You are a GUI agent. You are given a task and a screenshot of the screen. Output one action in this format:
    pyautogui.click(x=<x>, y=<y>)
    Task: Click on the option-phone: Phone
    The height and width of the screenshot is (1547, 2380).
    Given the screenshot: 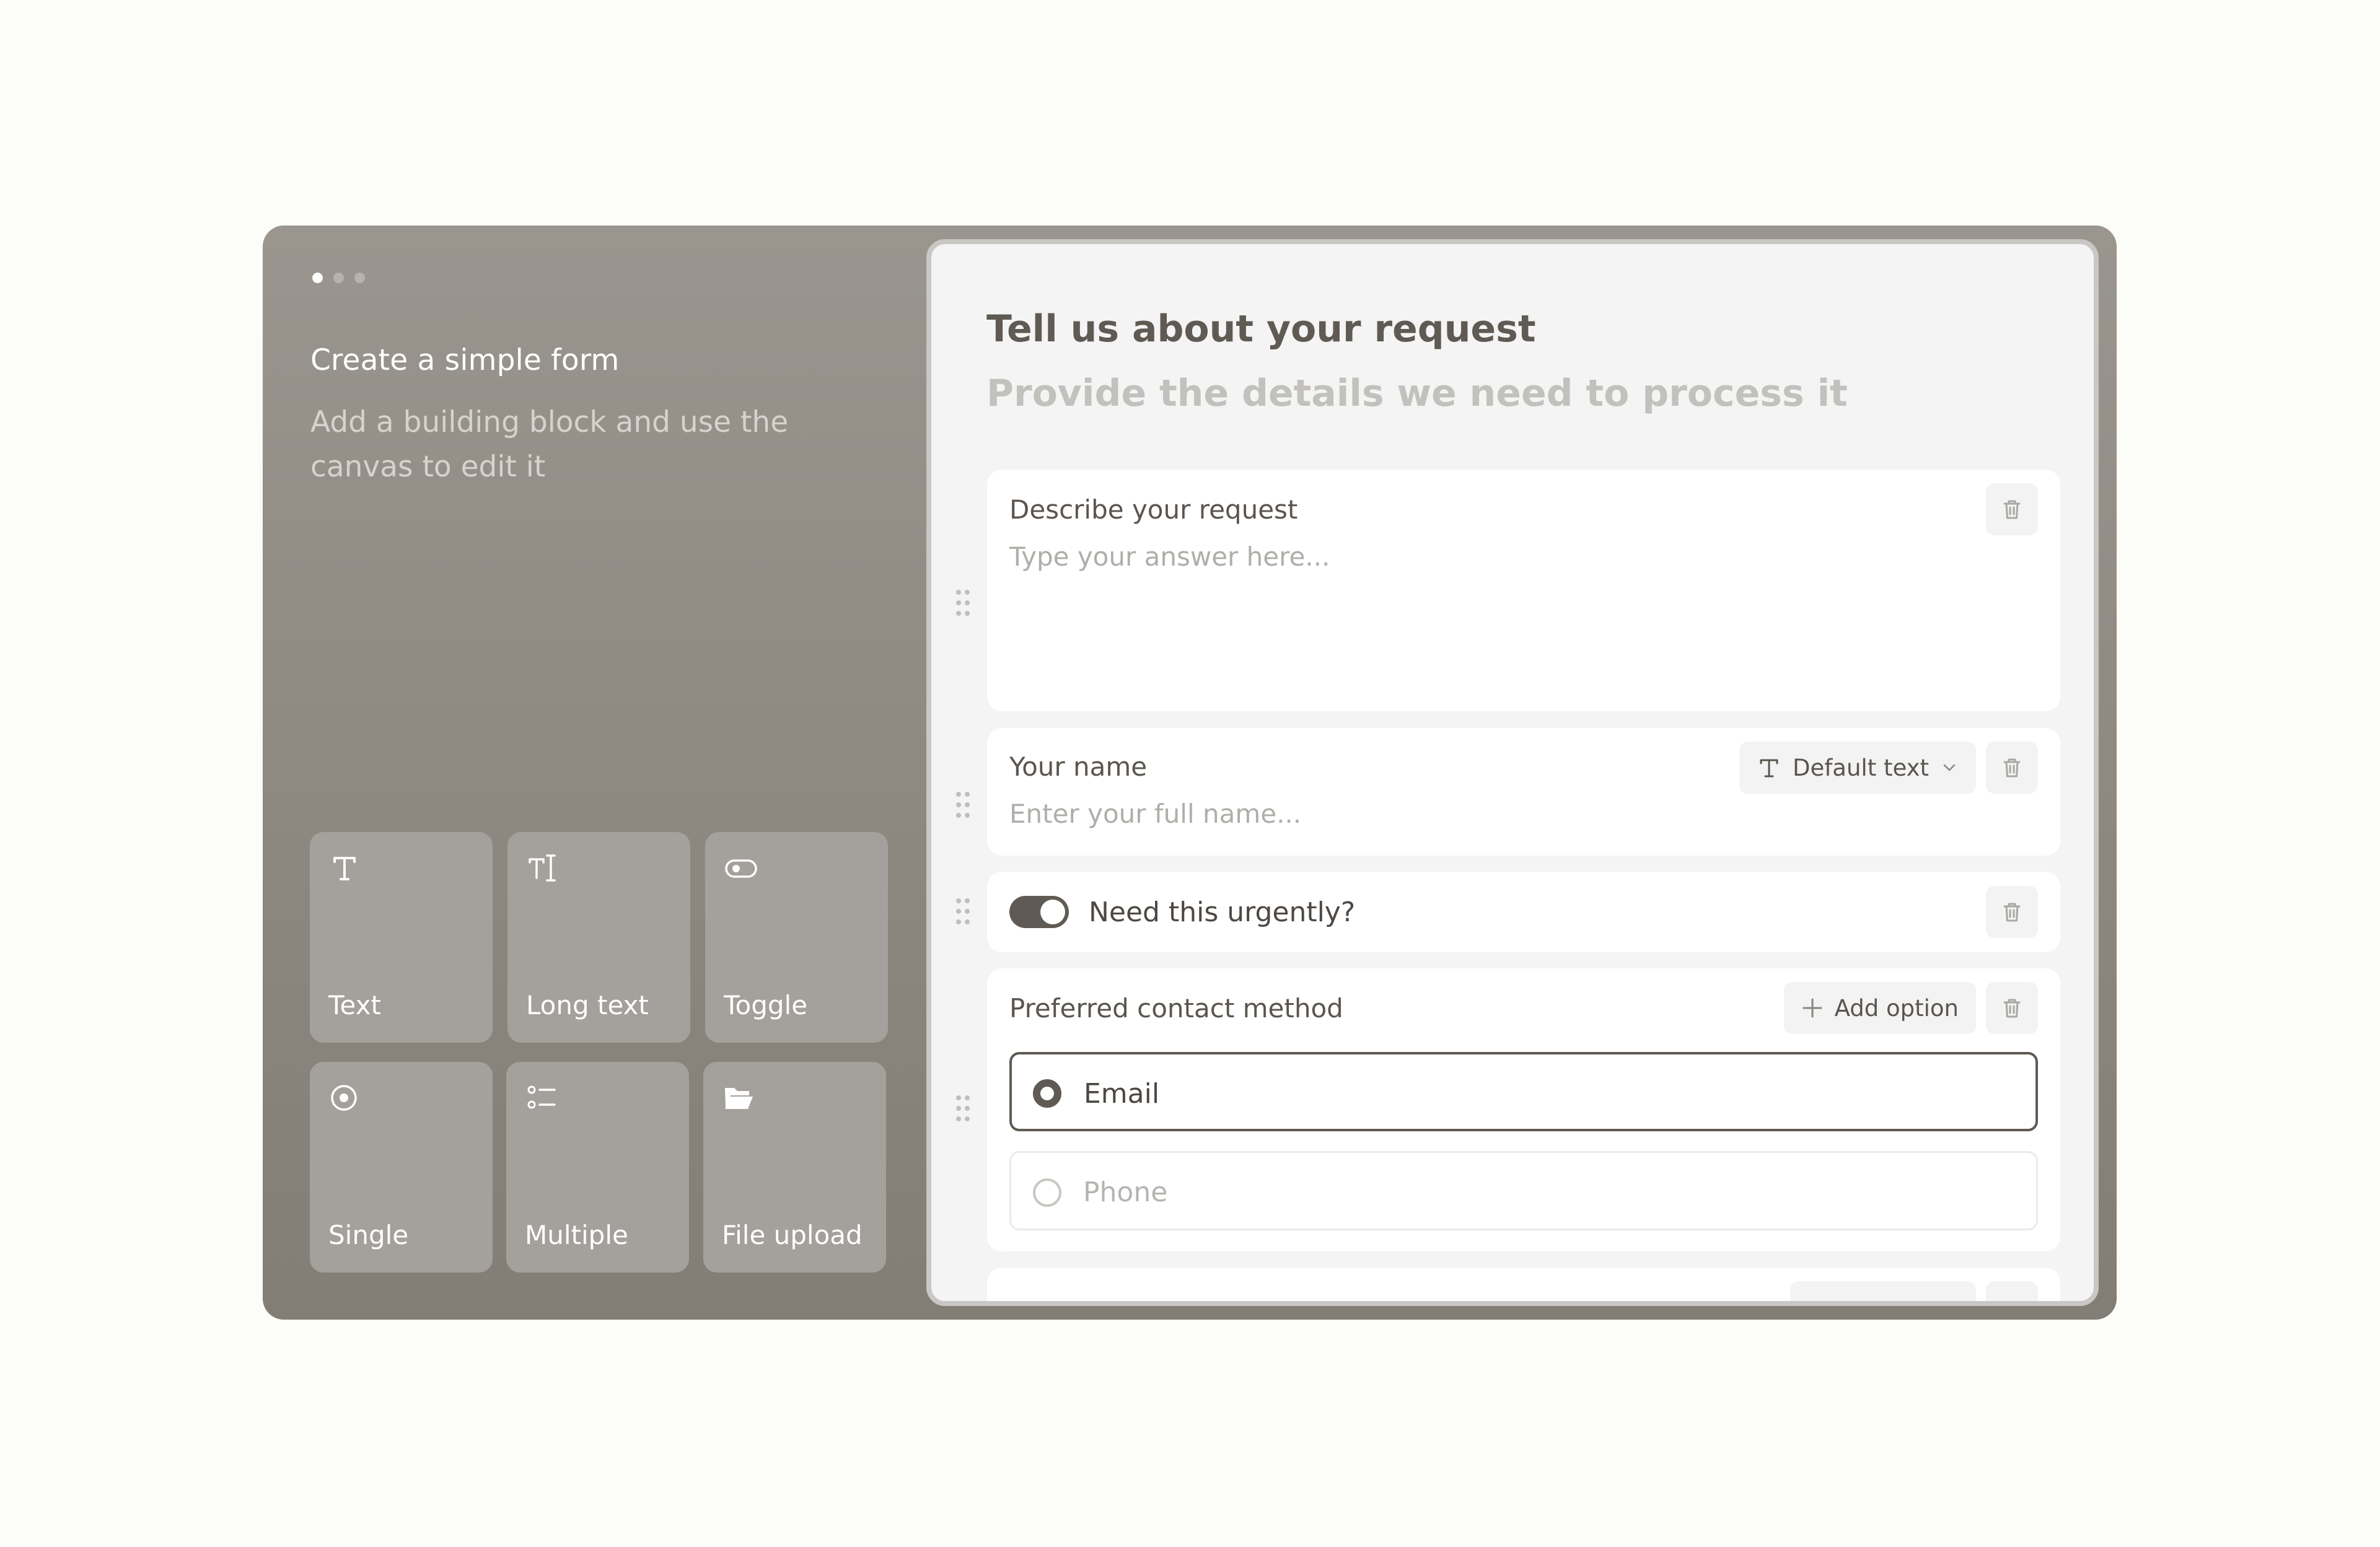 What is the action you would take?
    pyautogui.click(x=1523, y=1191)
    